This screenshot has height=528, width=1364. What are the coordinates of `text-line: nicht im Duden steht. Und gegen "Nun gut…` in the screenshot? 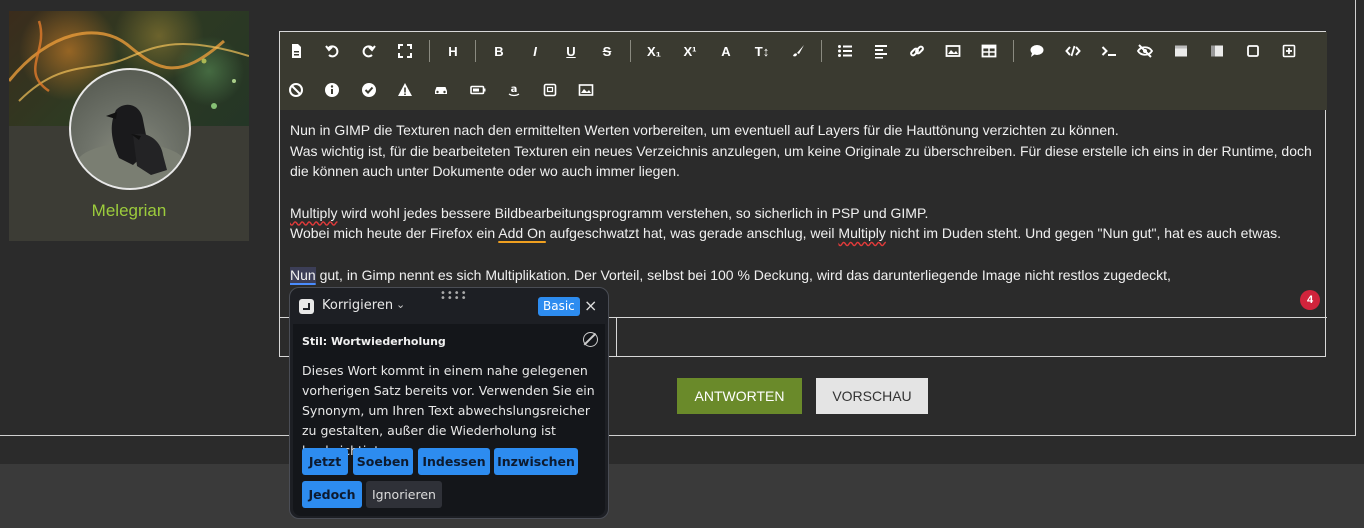 It's located at (1083, 233).